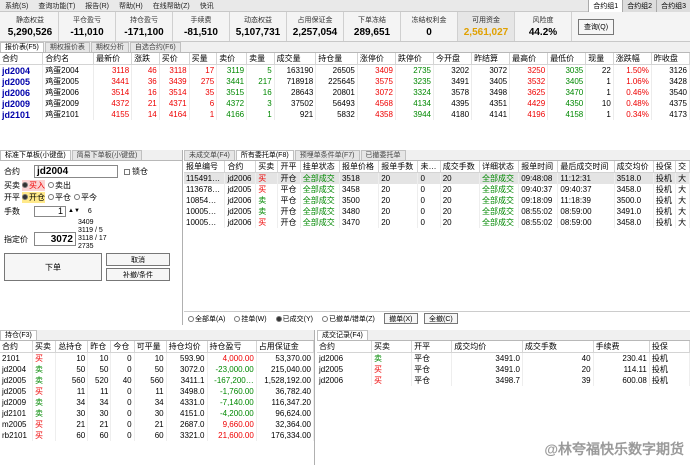  What do you see at coordinates (157, 402) in the screenshot?
I see `position-row: jd2009 卖 34 34 0 34 4331.0 -7,140.00 116,347.20` at bounding box center [157, 402].